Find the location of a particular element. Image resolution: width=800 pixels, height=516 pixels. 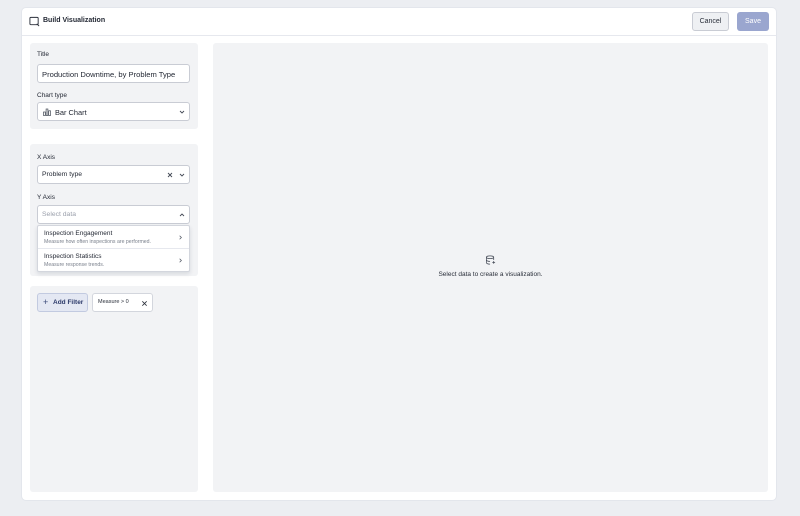

empty-state-message: Select data to create a visualization. is located at coordinates (490, 274).